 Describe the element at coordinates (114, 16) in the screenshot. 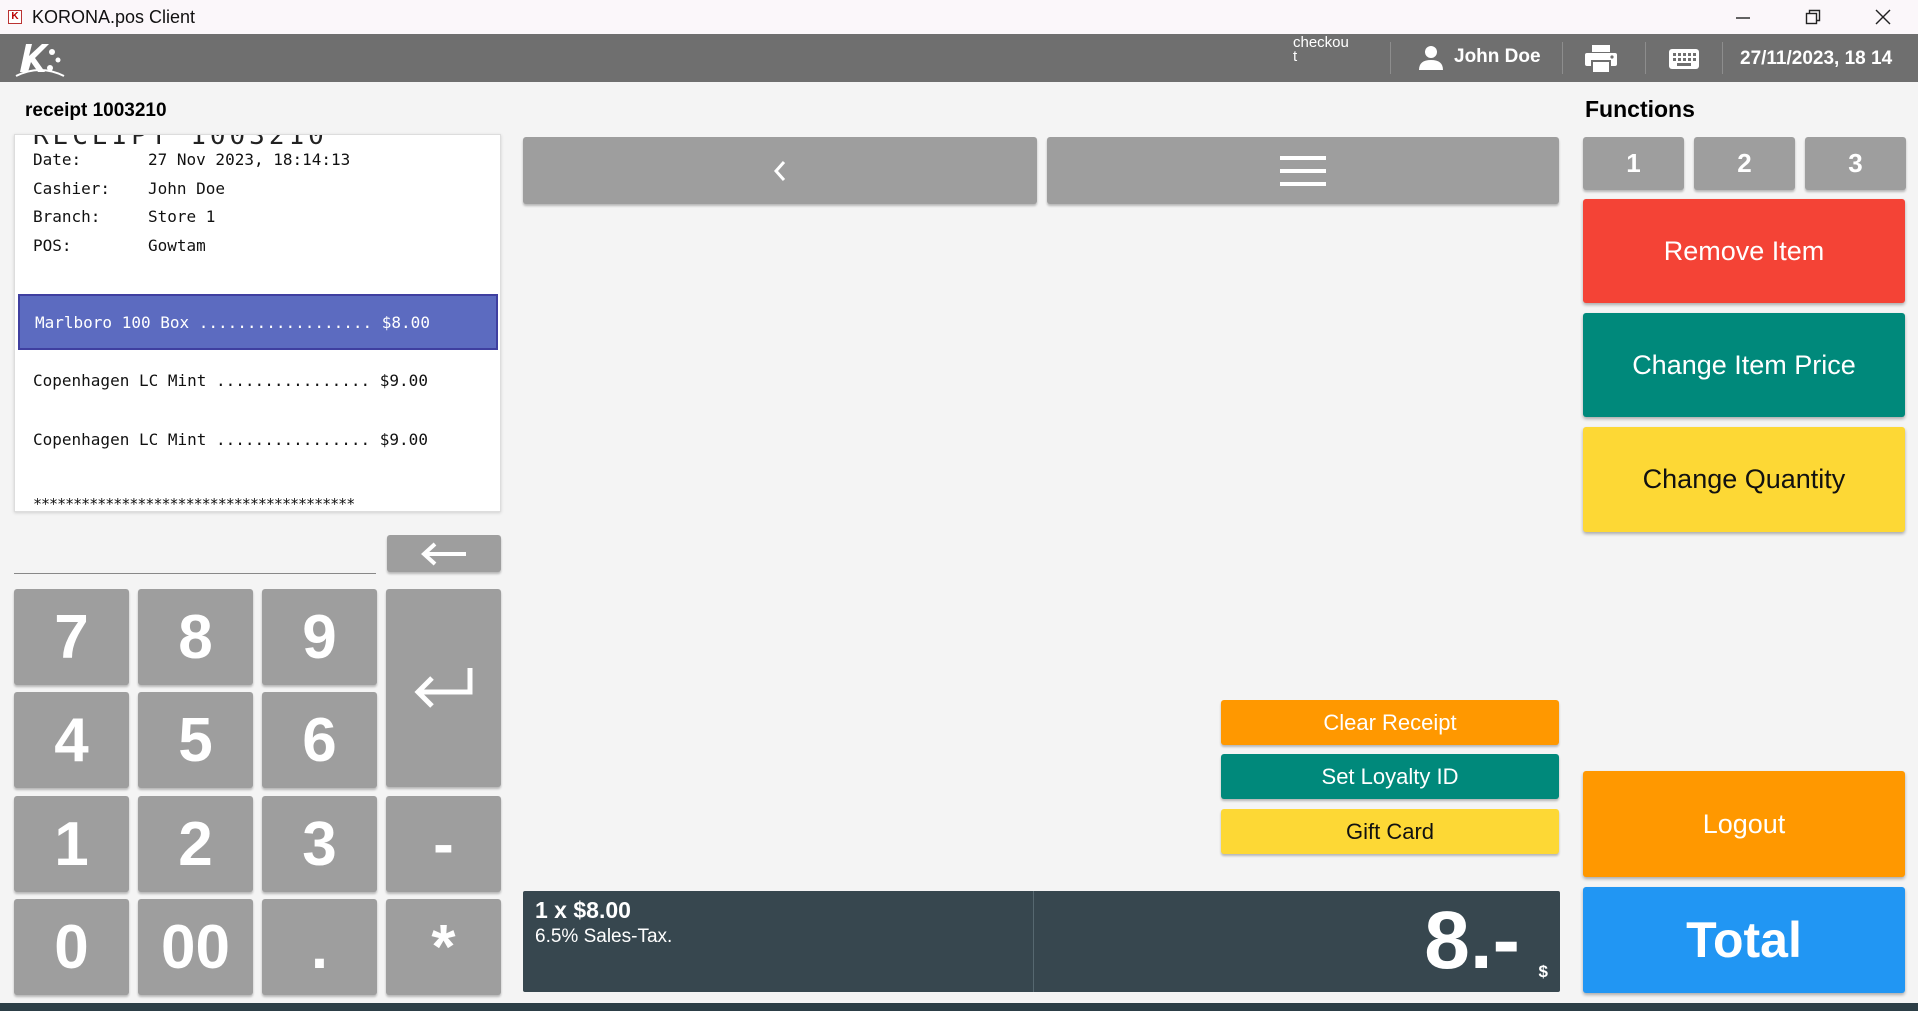

I see `window-title: KORONA.pos Client` at that location.